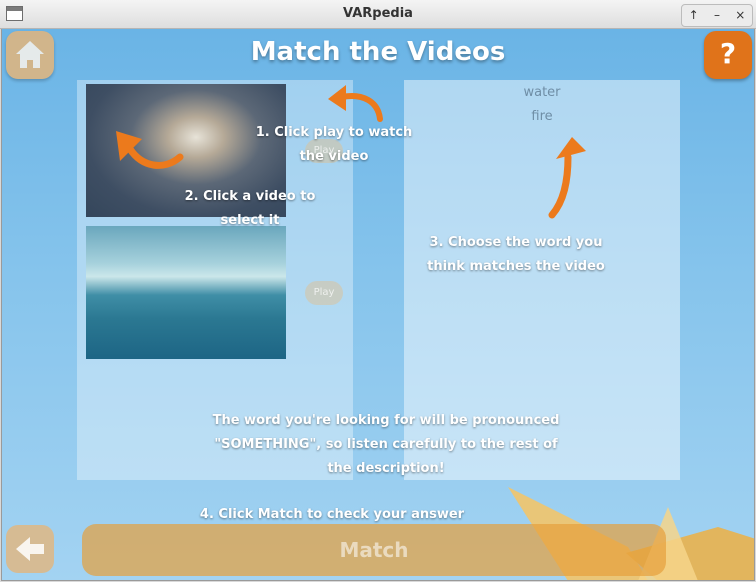 This screenshot has width=756, height=582. I want to click on help-button: ?, so click(728, 55).